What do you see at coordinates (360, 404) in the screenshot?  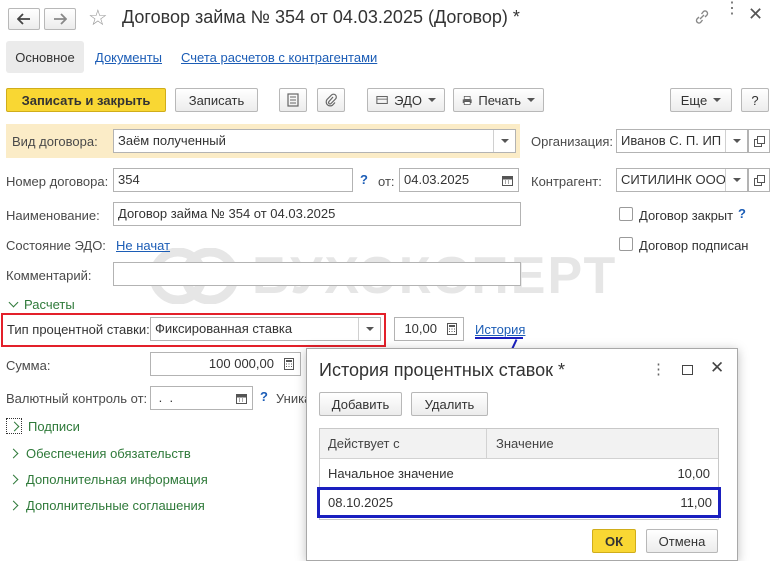 I see `dialog-add-button: Добавить` at bounding box center [360, 404].